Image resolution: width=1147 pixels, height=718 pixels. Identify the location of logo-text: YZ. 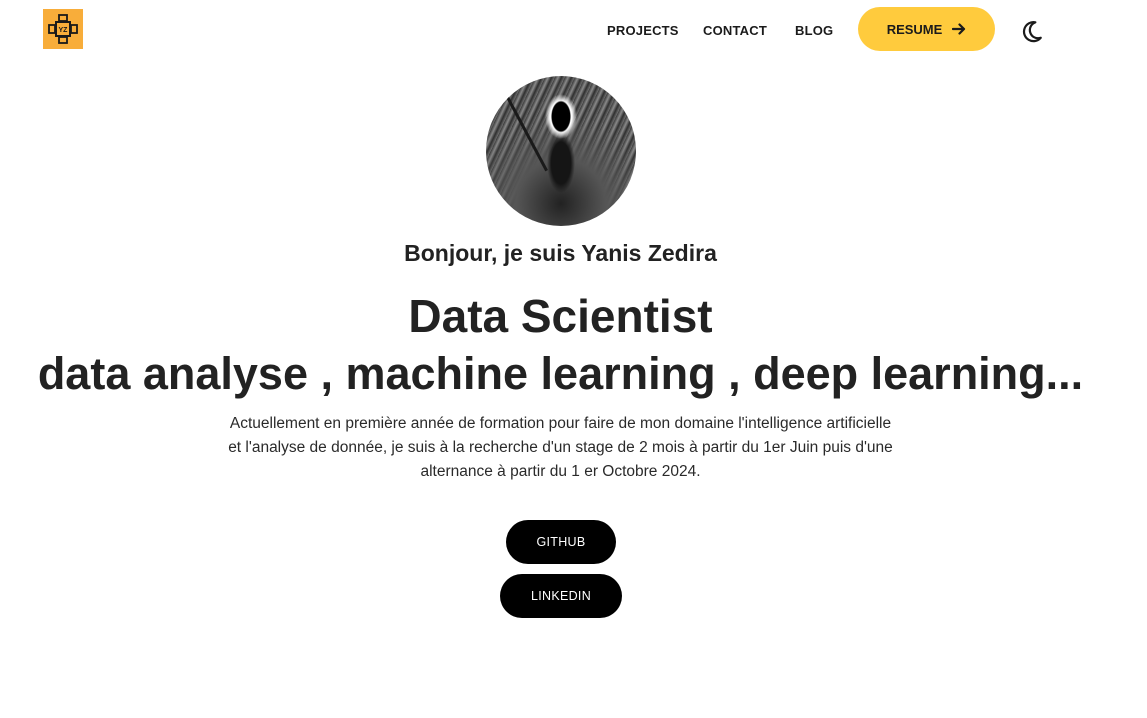
(64, 30).